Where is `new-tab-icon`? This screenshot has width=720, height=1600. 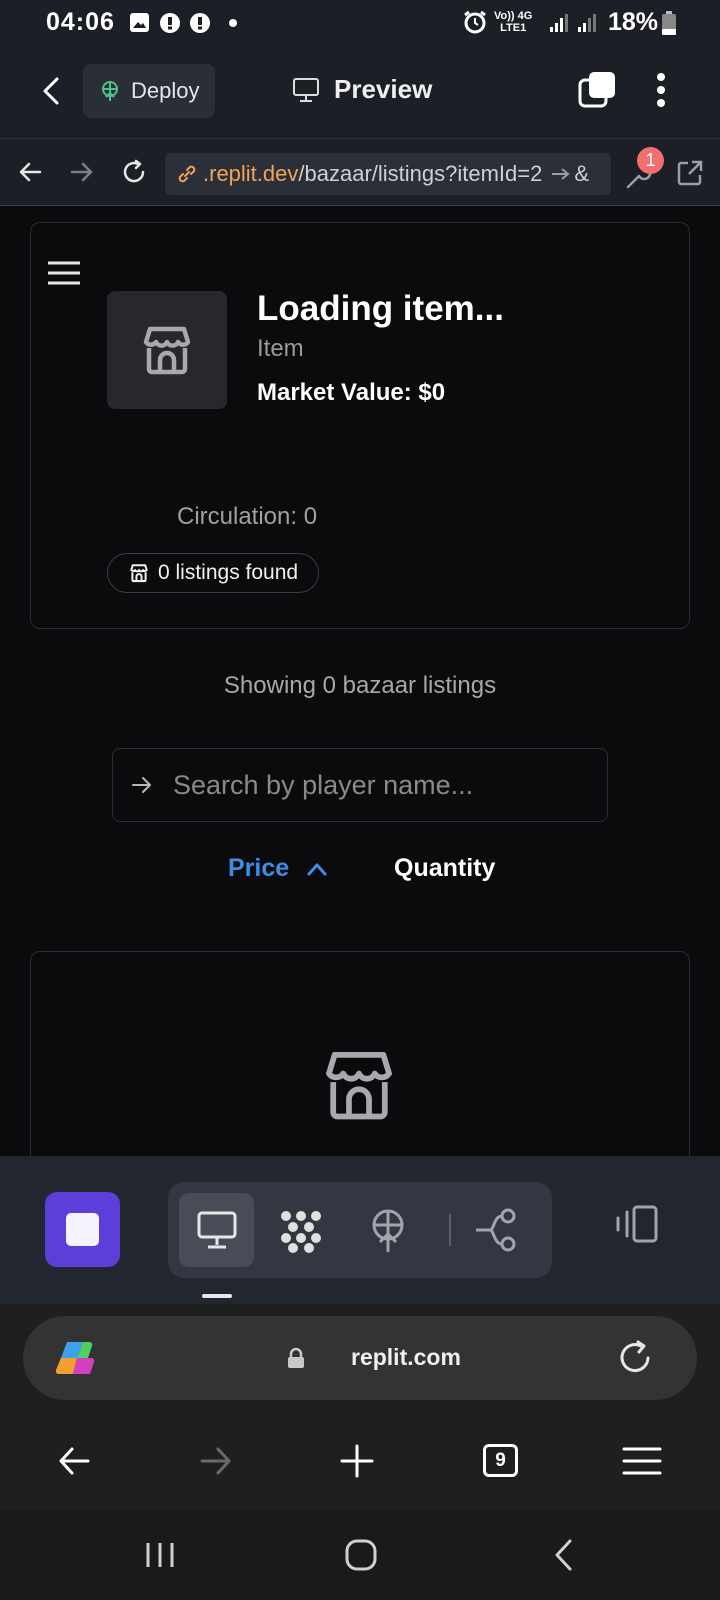 new-tab-icon is located at coordinates (357, 1461).